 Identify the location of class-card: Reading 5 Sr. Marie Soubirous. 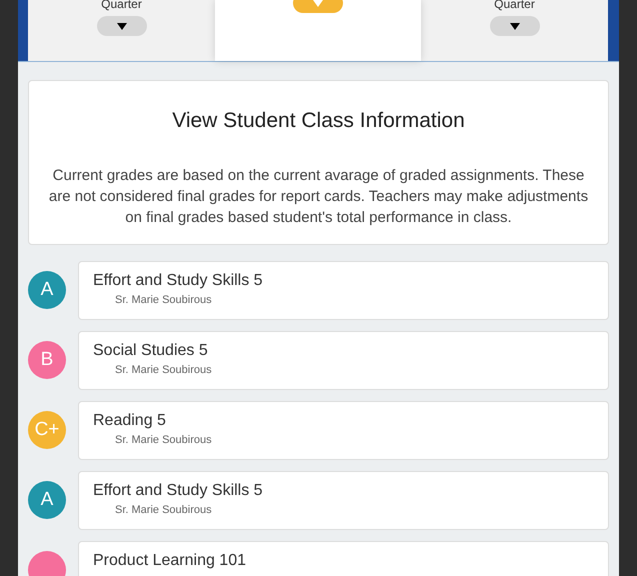
(343, 430).